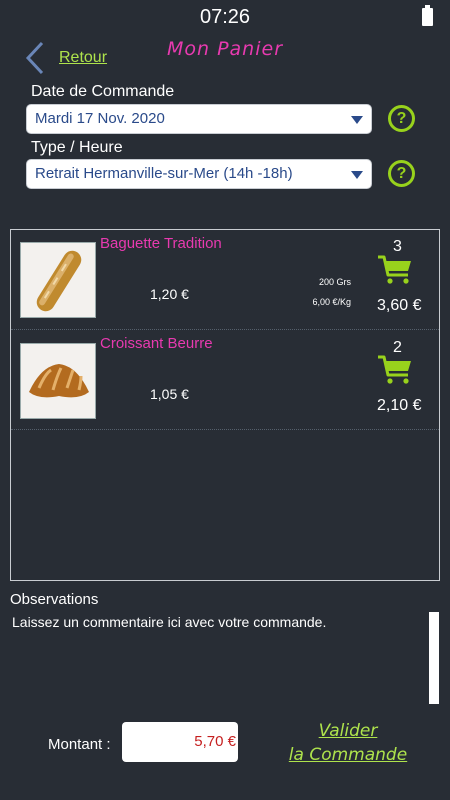  What do you see at coordinates (348, 731) in the screenshot?
I see `validate-line-1: Valider` at bounding box center [348, 731].